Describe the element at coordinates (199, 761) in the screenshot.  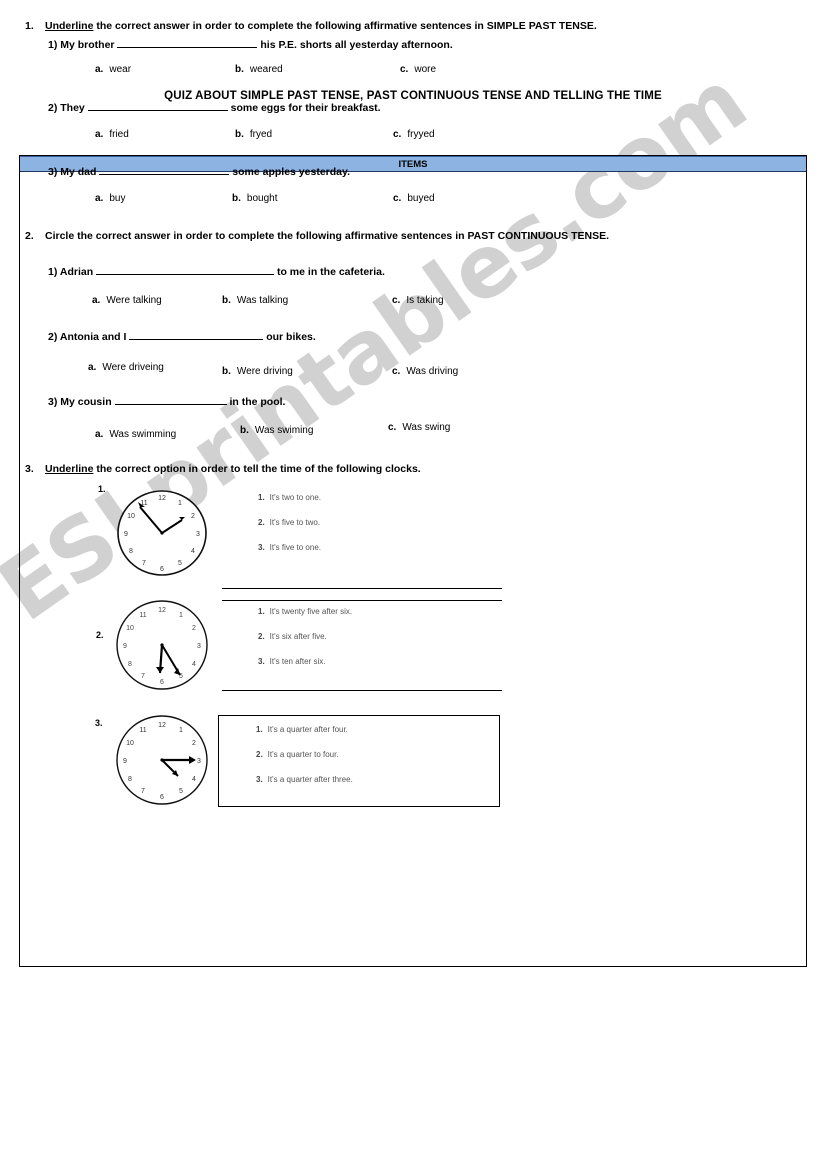
I see `svg-text: 3` at that location.